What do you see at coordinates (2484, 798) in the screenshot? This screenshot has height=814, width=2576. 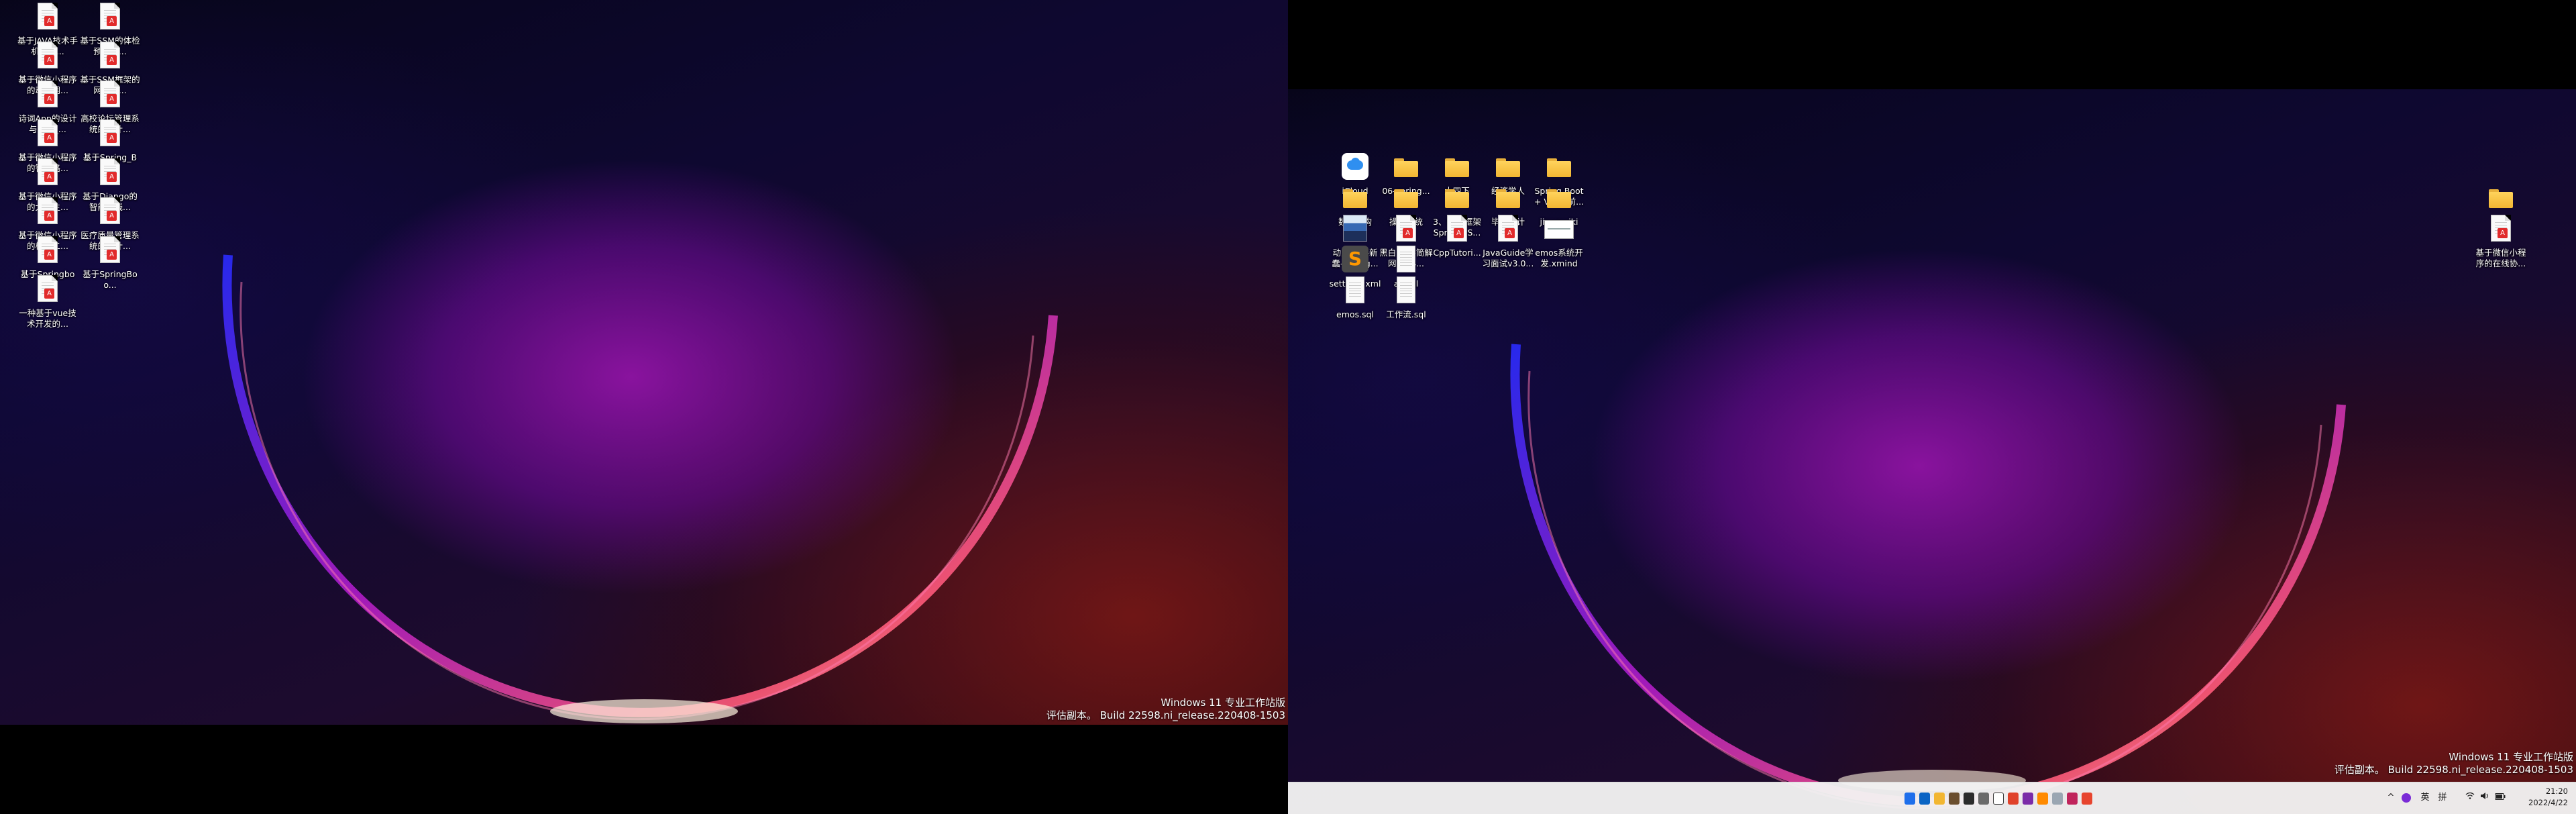 I see `volume-icon` at bounding box center [2484, 798].